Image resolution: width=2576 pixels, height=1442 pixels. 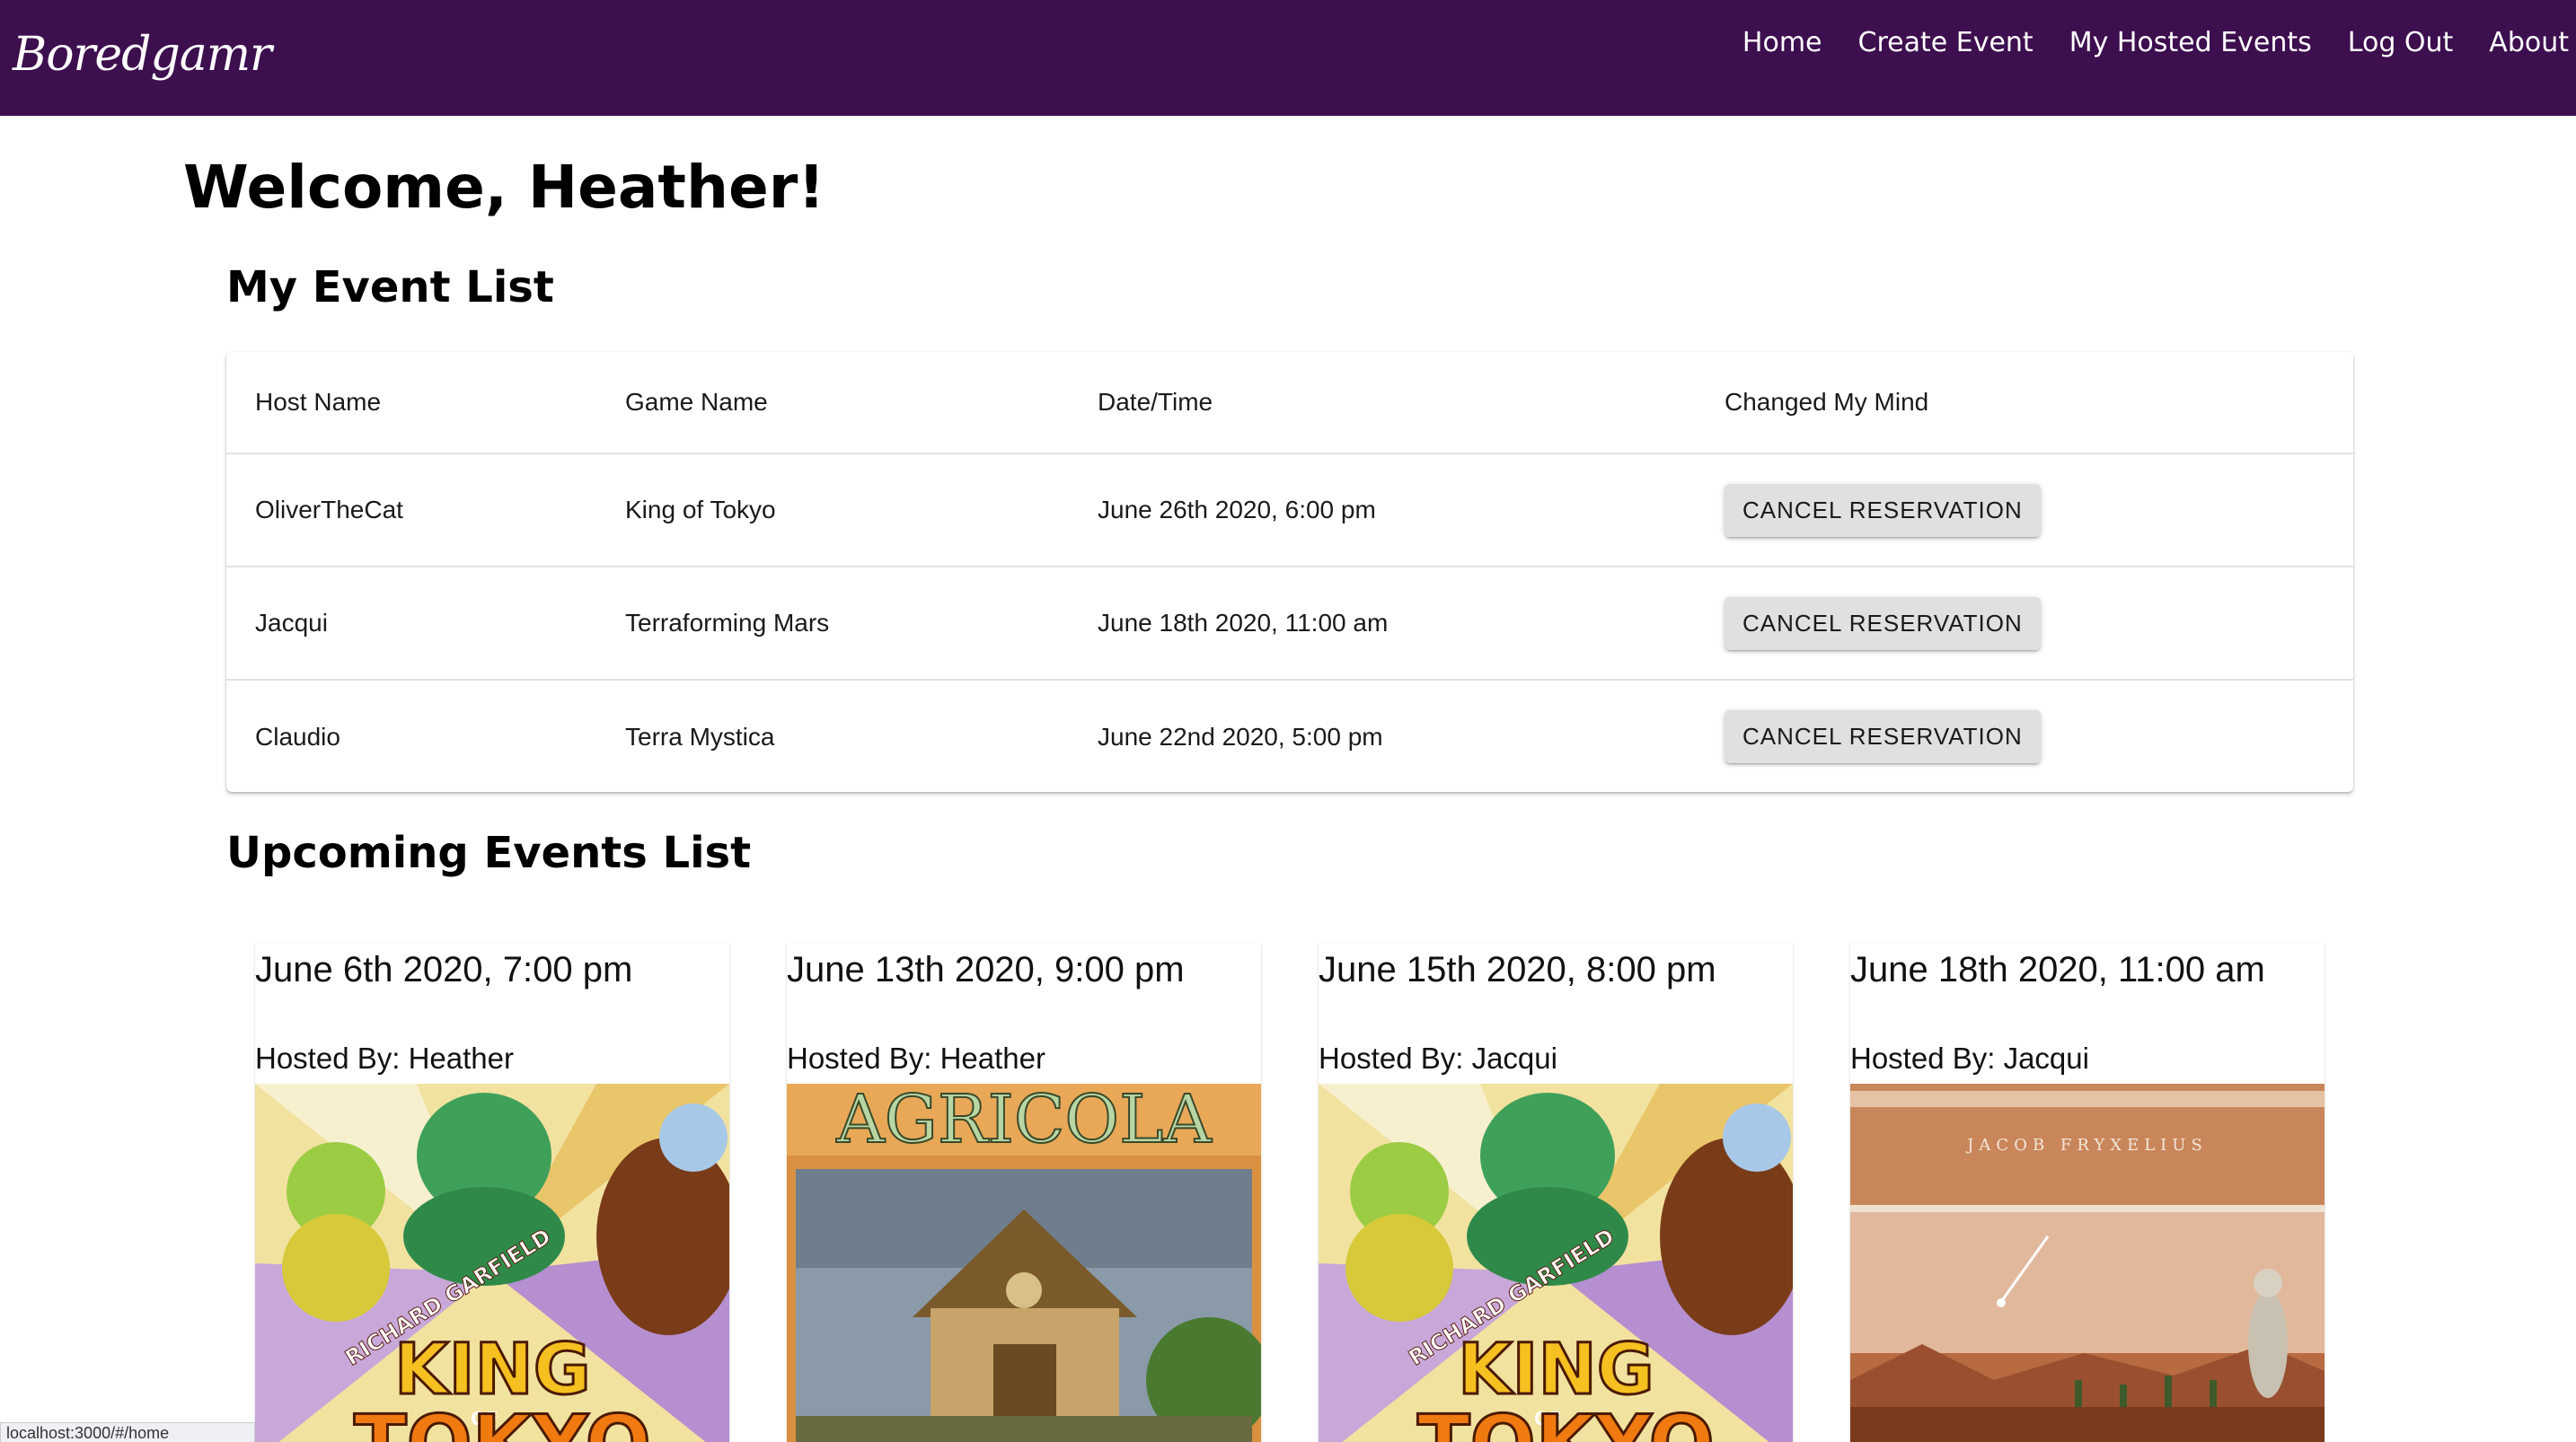 What do you see at coordinates (1024, 1263) in the screenshot?
I see `agricola-box-art: AGRICOLA` at bounding box center [1024, 1263].